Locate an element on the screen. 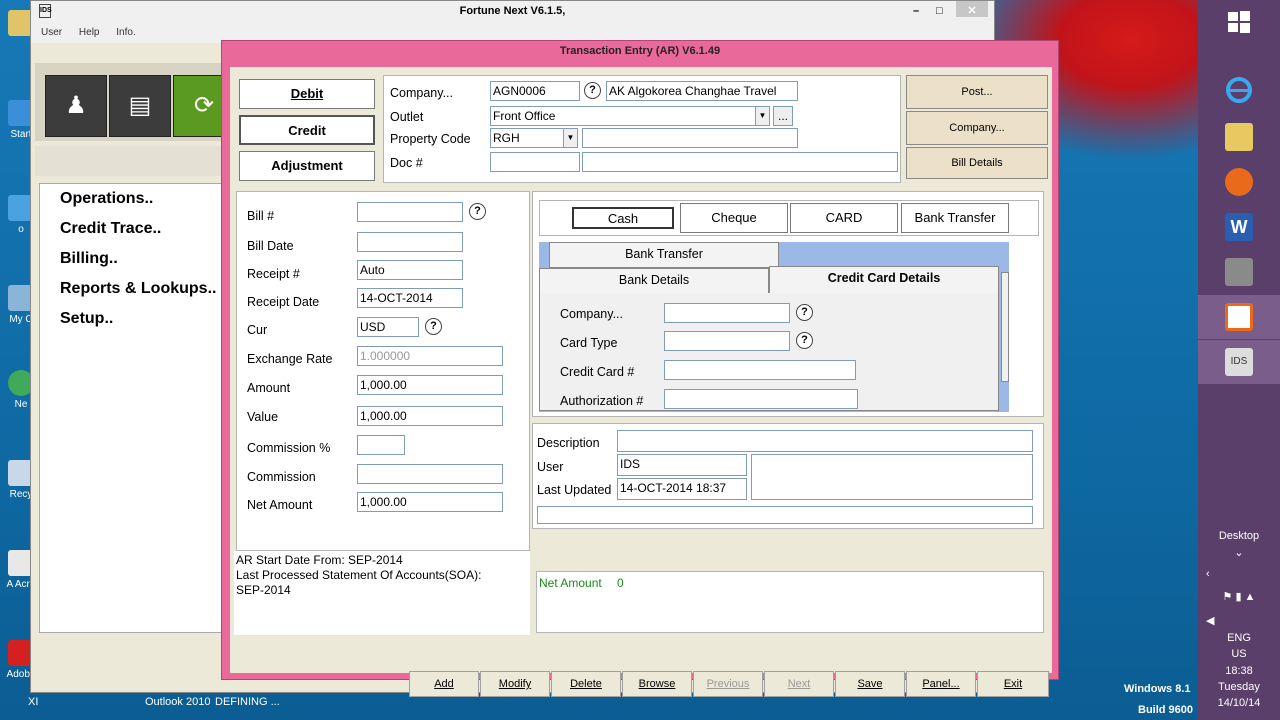 The width and height of the screenshot is (1280, 720). extra-field is located at coordinates (785, 515).